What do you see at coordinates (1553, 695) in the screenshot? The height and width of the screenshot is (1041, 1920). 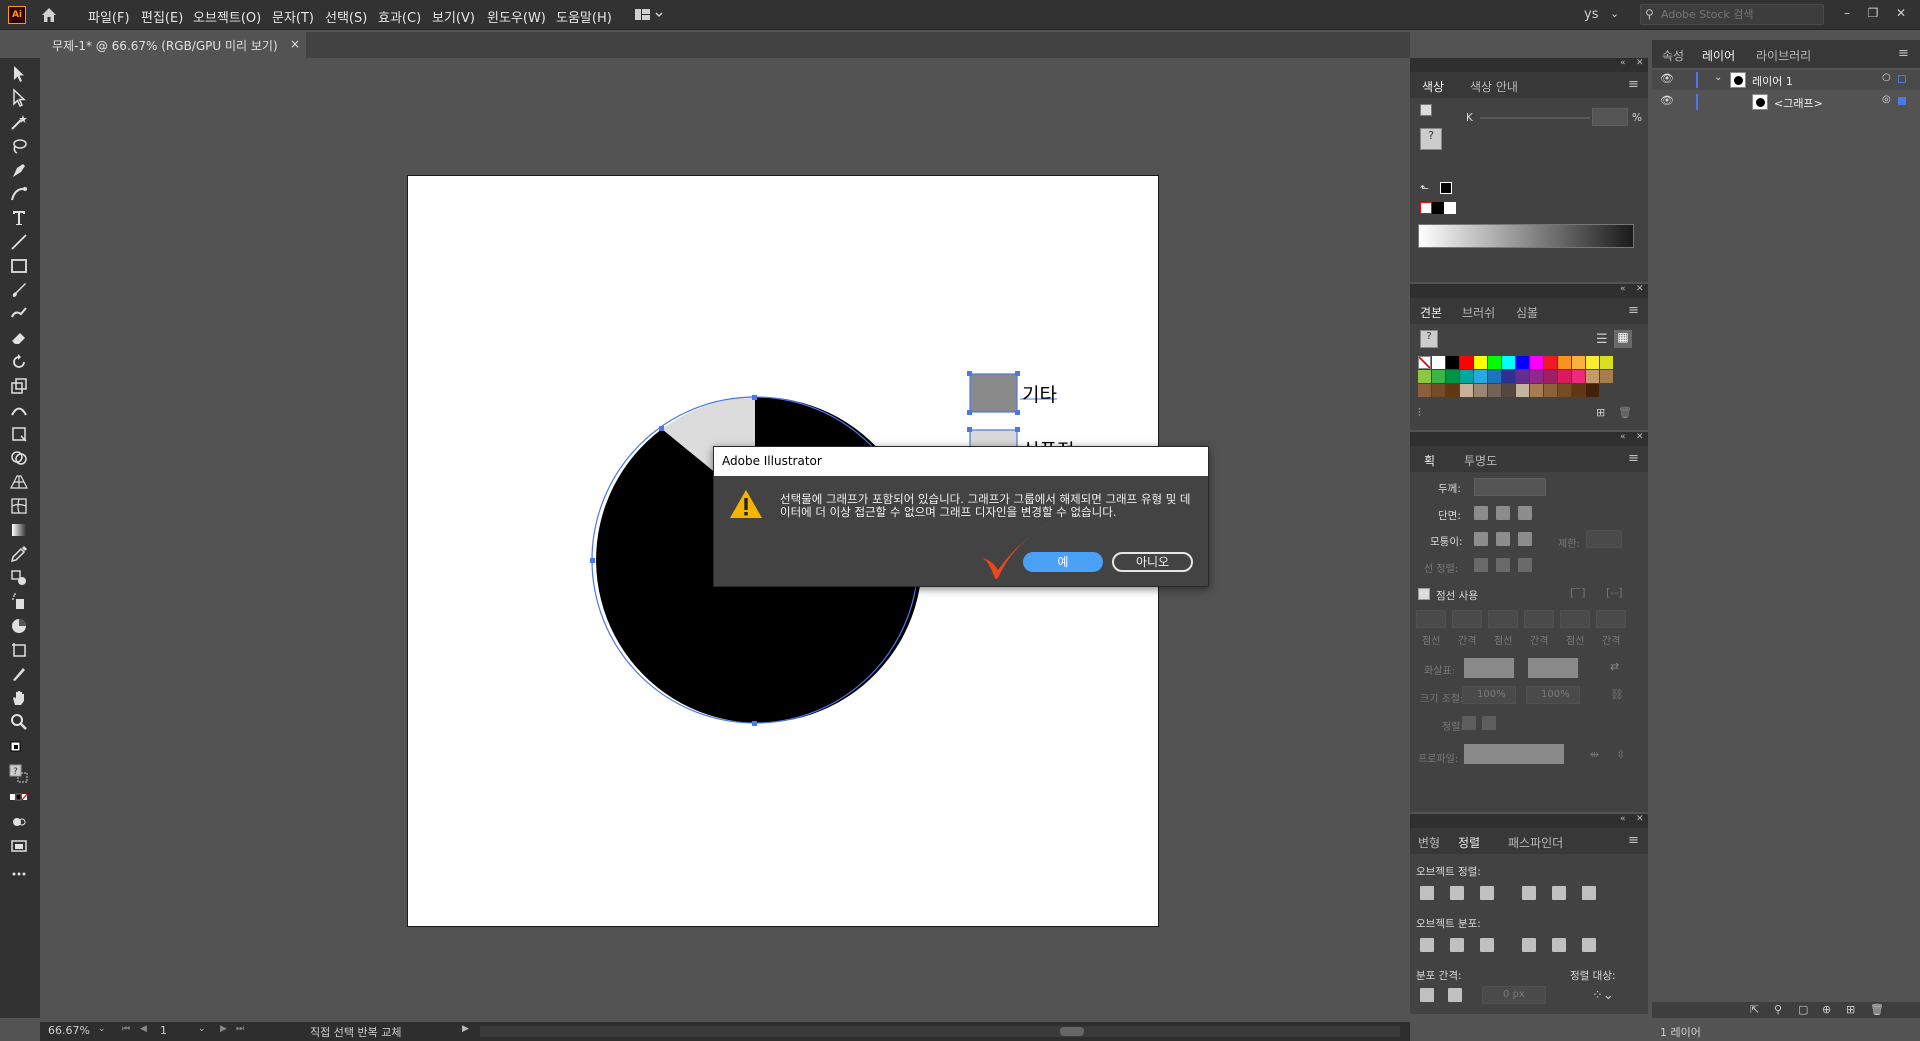 I see `end-scale-input: 100%` at bounding box center [1553, 695].